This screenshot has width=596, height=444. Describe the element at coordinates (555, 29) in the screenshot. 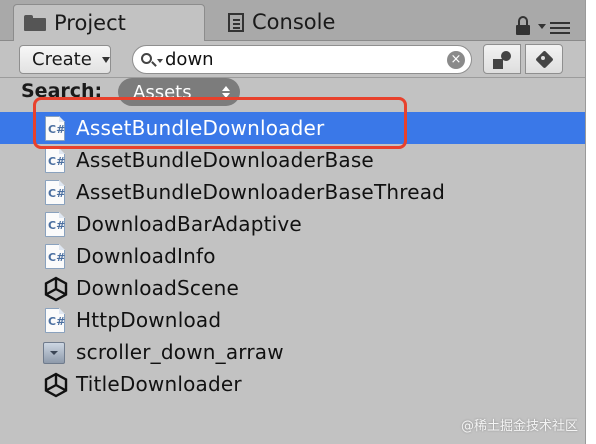

I see `panel-menu-icon` at that location.